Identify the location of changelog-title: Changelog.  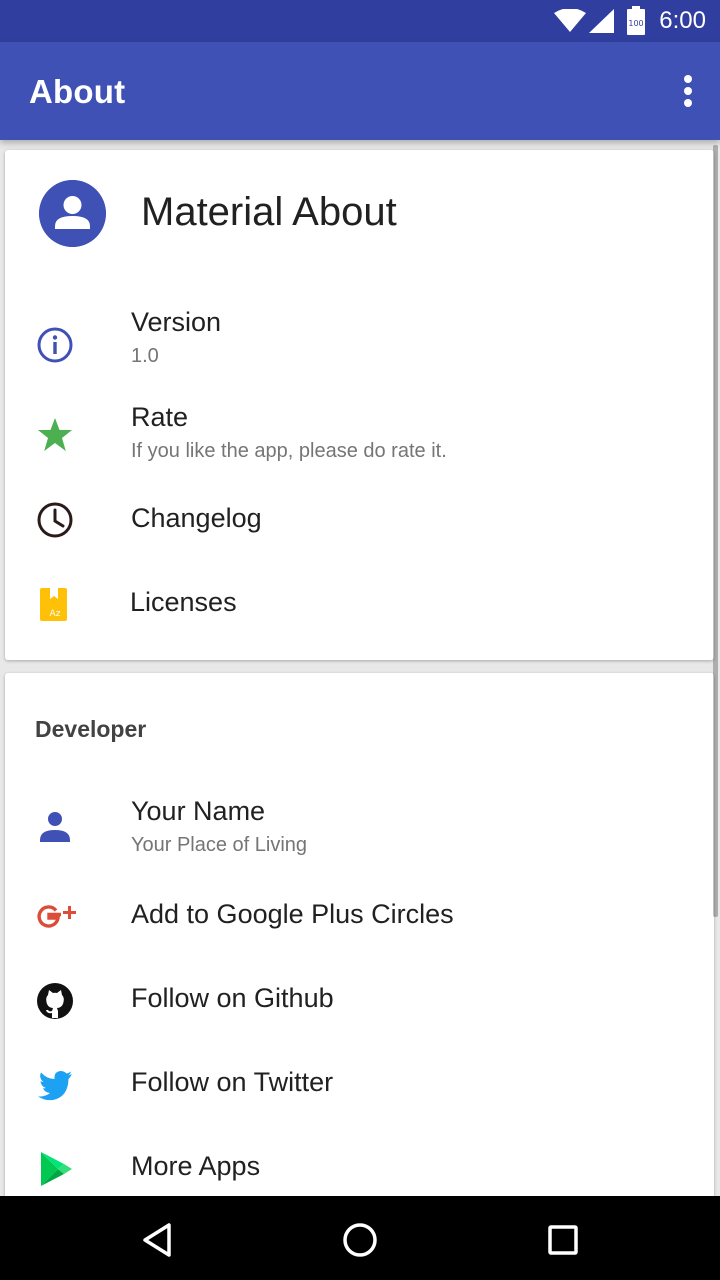
(196, 518).